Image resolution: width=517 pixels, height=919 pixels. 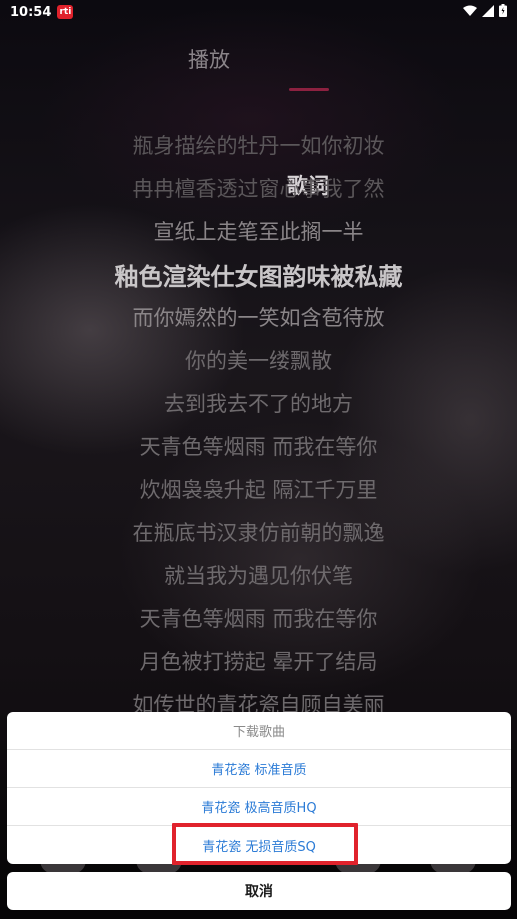 What do you see at coordinates (309, 89) in the screenshot?
I see `active-tab-indicator` at bounding box center [309, 89].